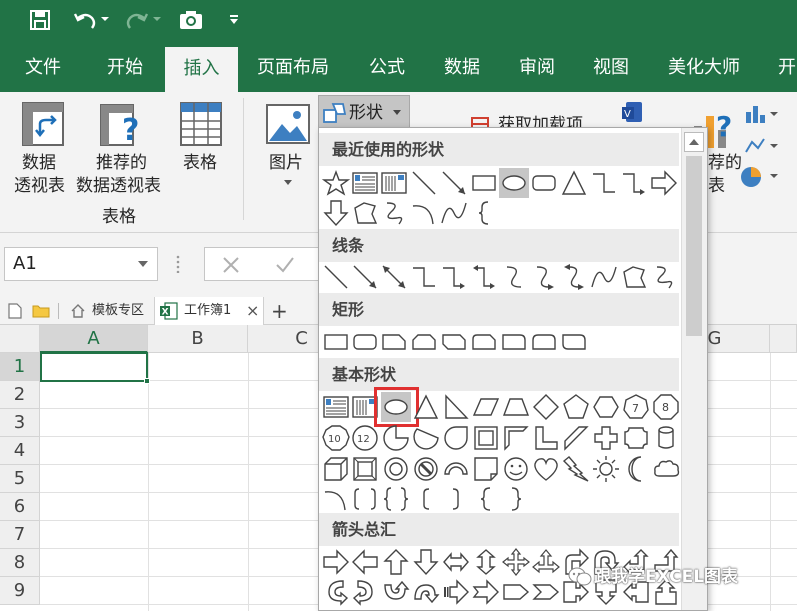 Image resolution: width=797 pixels, height=611 pixels. Describe the element at coordinates (783, 339) in the screenshot. I see `column-header-next` at that location.